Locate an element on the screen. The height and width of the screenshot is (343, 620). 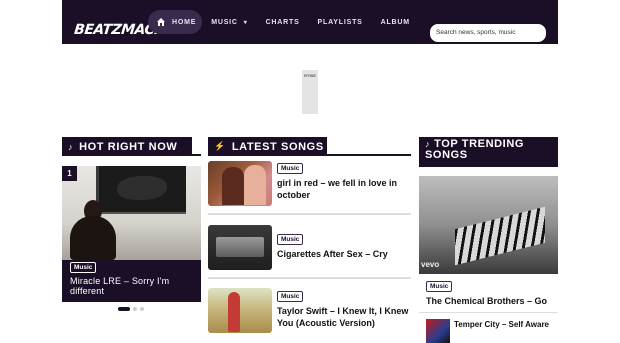
latest-section-title: LATEST SONGS is located at coordinates (277, 146).